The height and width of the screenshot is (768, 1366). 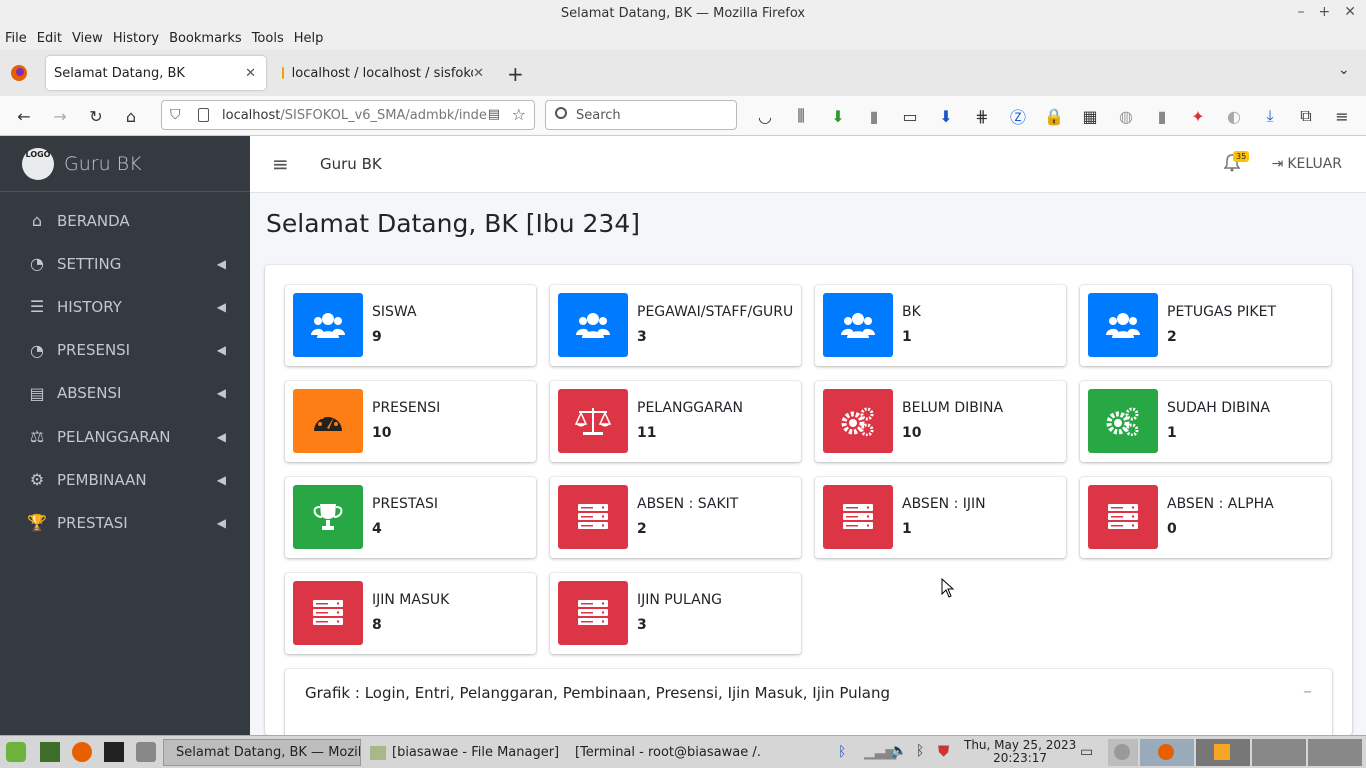 I want to click on collapse-minus-icon: –, so click(x=1307, y=691).